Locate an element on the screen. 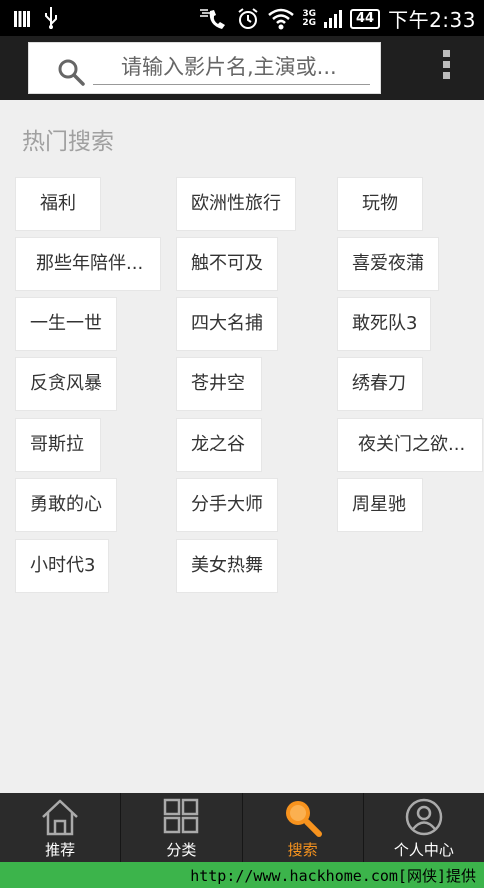  hot-tag: 美女热舞 is located at coordinates (227, 566).